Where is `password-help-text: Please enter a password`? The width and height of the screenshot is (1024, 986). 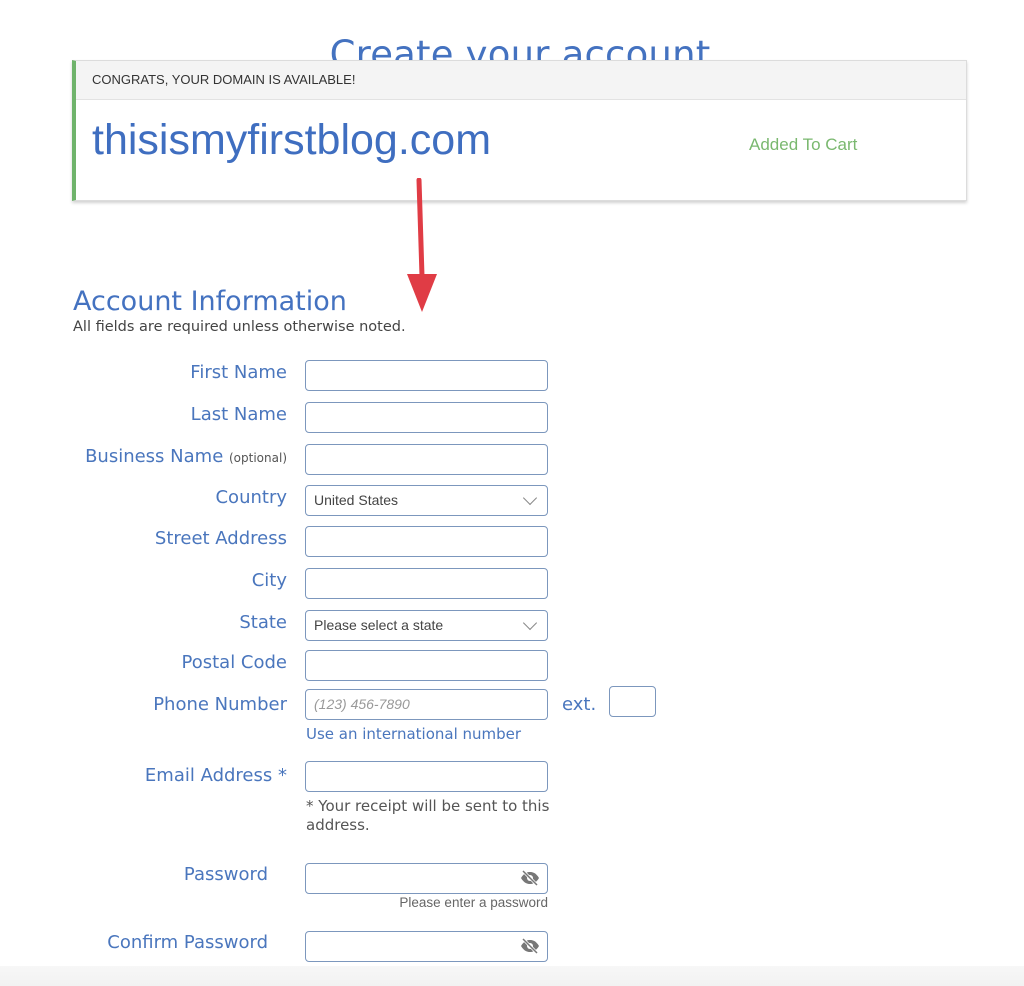 password-help-text: Please enter a password is located at coordinates (473, 902).